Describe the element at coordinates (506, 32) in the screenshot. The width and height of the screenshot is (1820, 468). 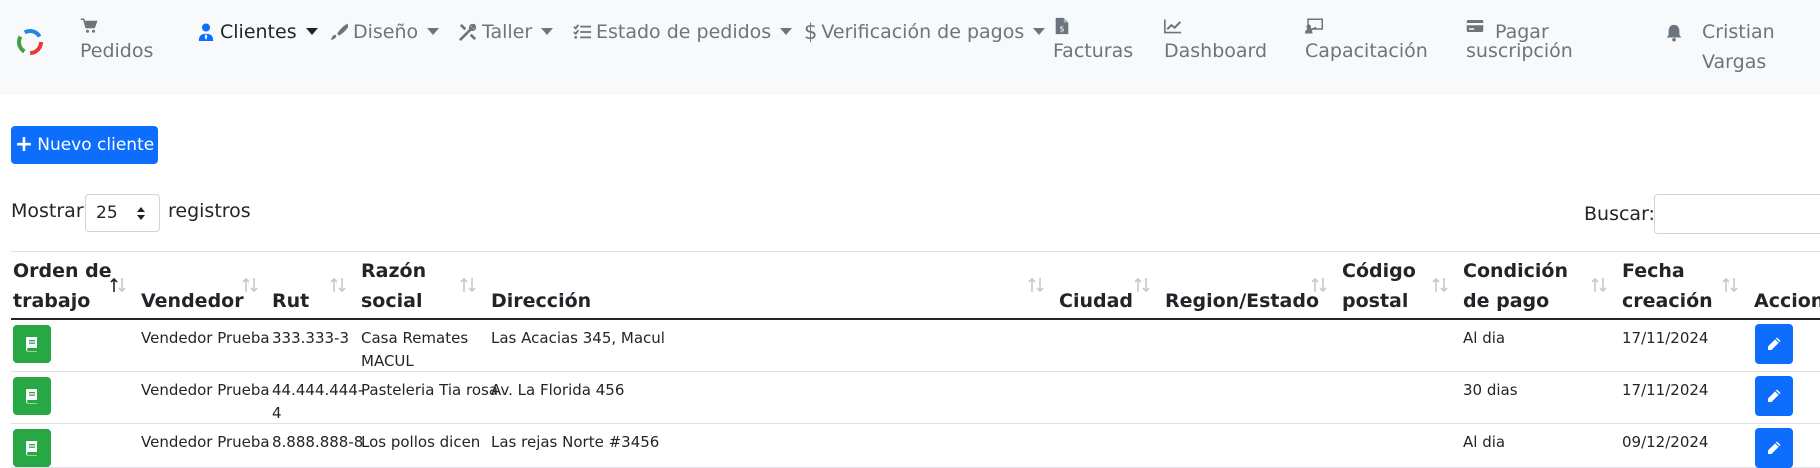
I see `nav-taller: Taller` at that location.